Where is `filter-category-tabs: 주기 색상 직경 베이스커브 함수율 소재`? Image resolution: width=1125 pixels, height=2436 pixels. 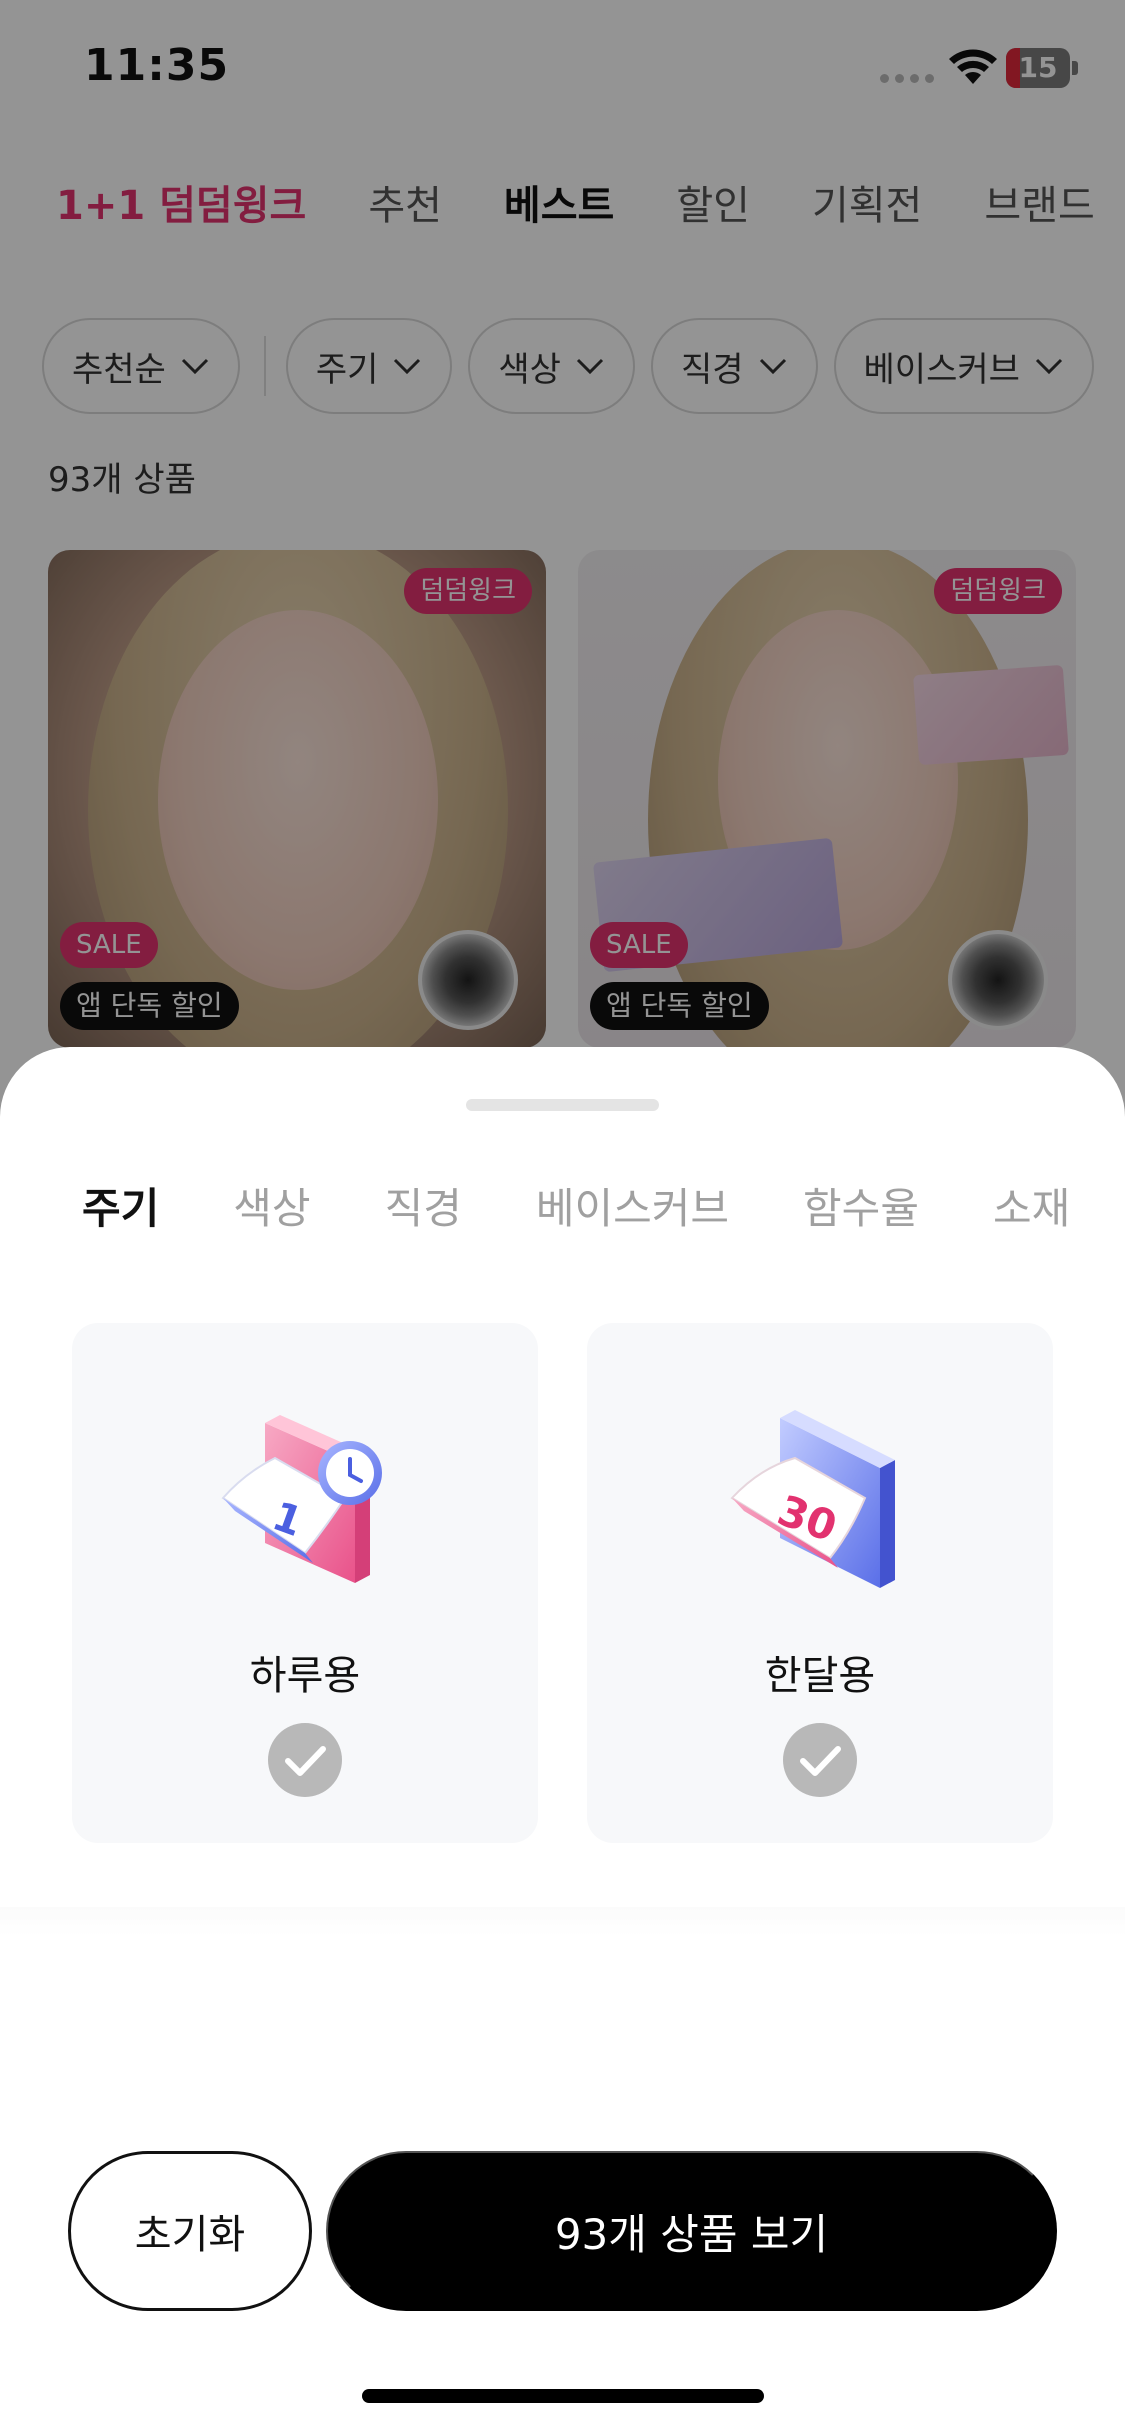 filter-category-tabs: 주기 색상 직경 베이스커브 함수율 소재 is located at coordinates (603, 1205).